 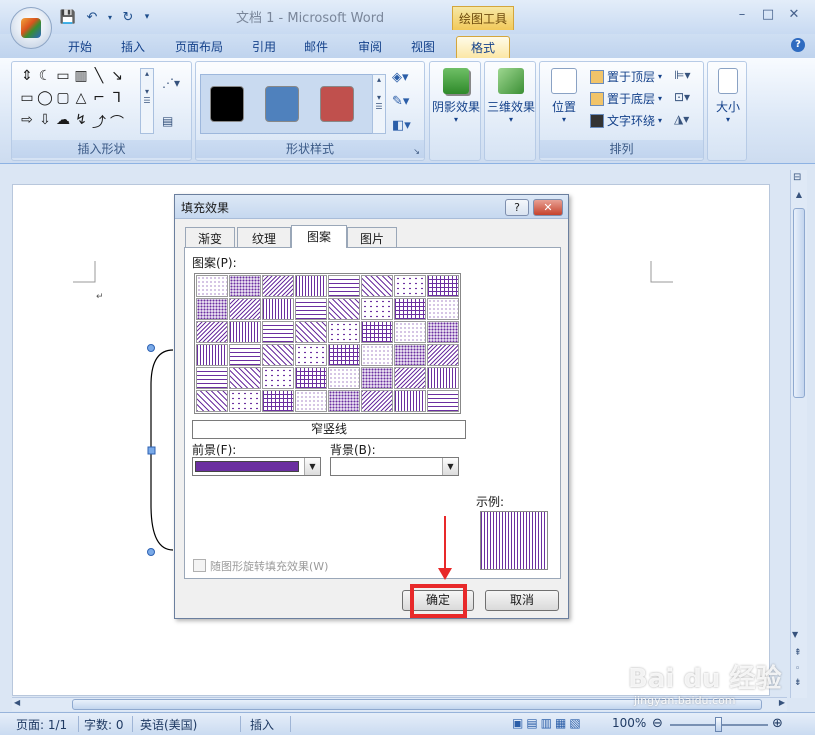 I want to click on shadow-effects-button: 阴影效果 ▾, so click(x=456, y=96).